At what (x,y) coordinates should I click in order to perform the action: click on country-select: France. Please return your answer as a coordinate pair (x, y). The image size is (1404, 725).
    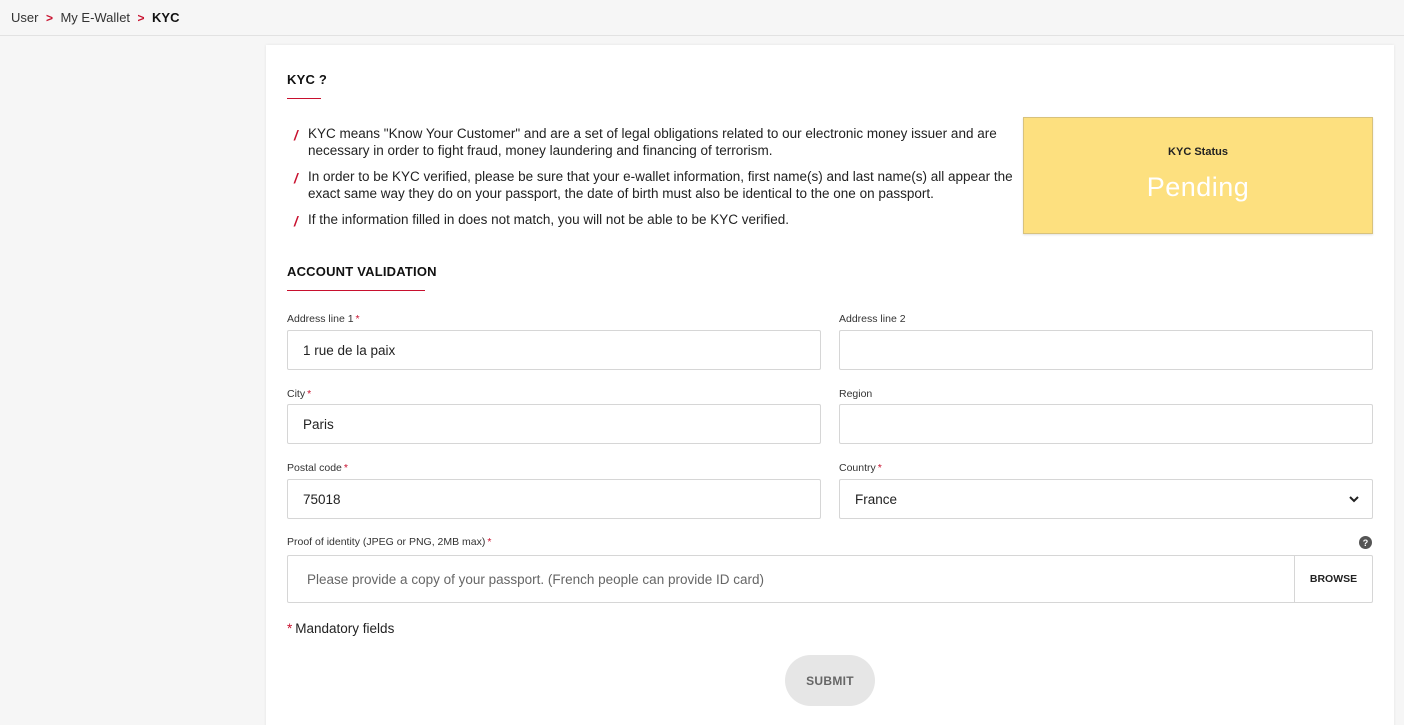
    Looking at the image, I should click on (1106, 499).